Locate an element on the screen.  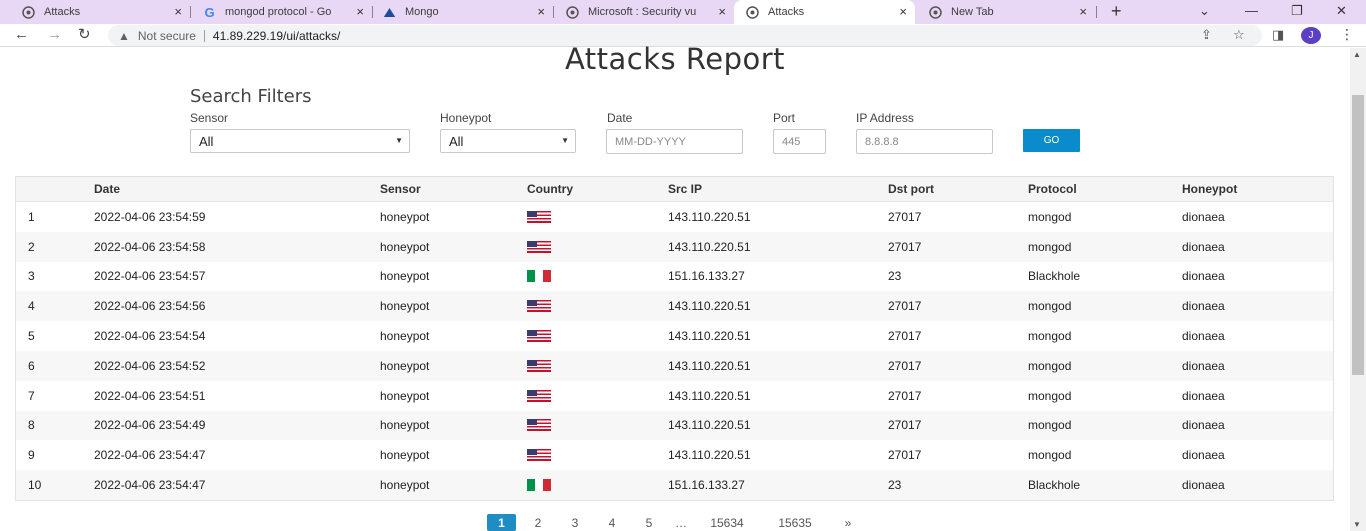
scroll-down-icon: ▼ is located at coordinates (1357, 524).